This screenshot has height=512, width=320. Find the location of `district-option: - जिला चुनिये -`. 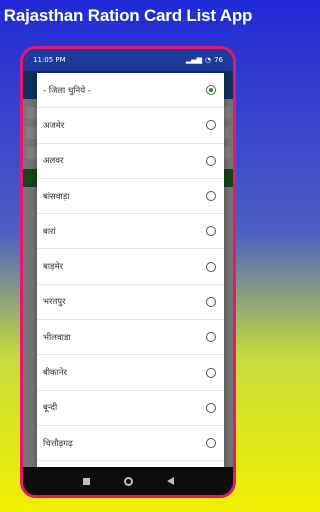

district-option: - जिला चुनिये - is located at coordinates (130, 91).